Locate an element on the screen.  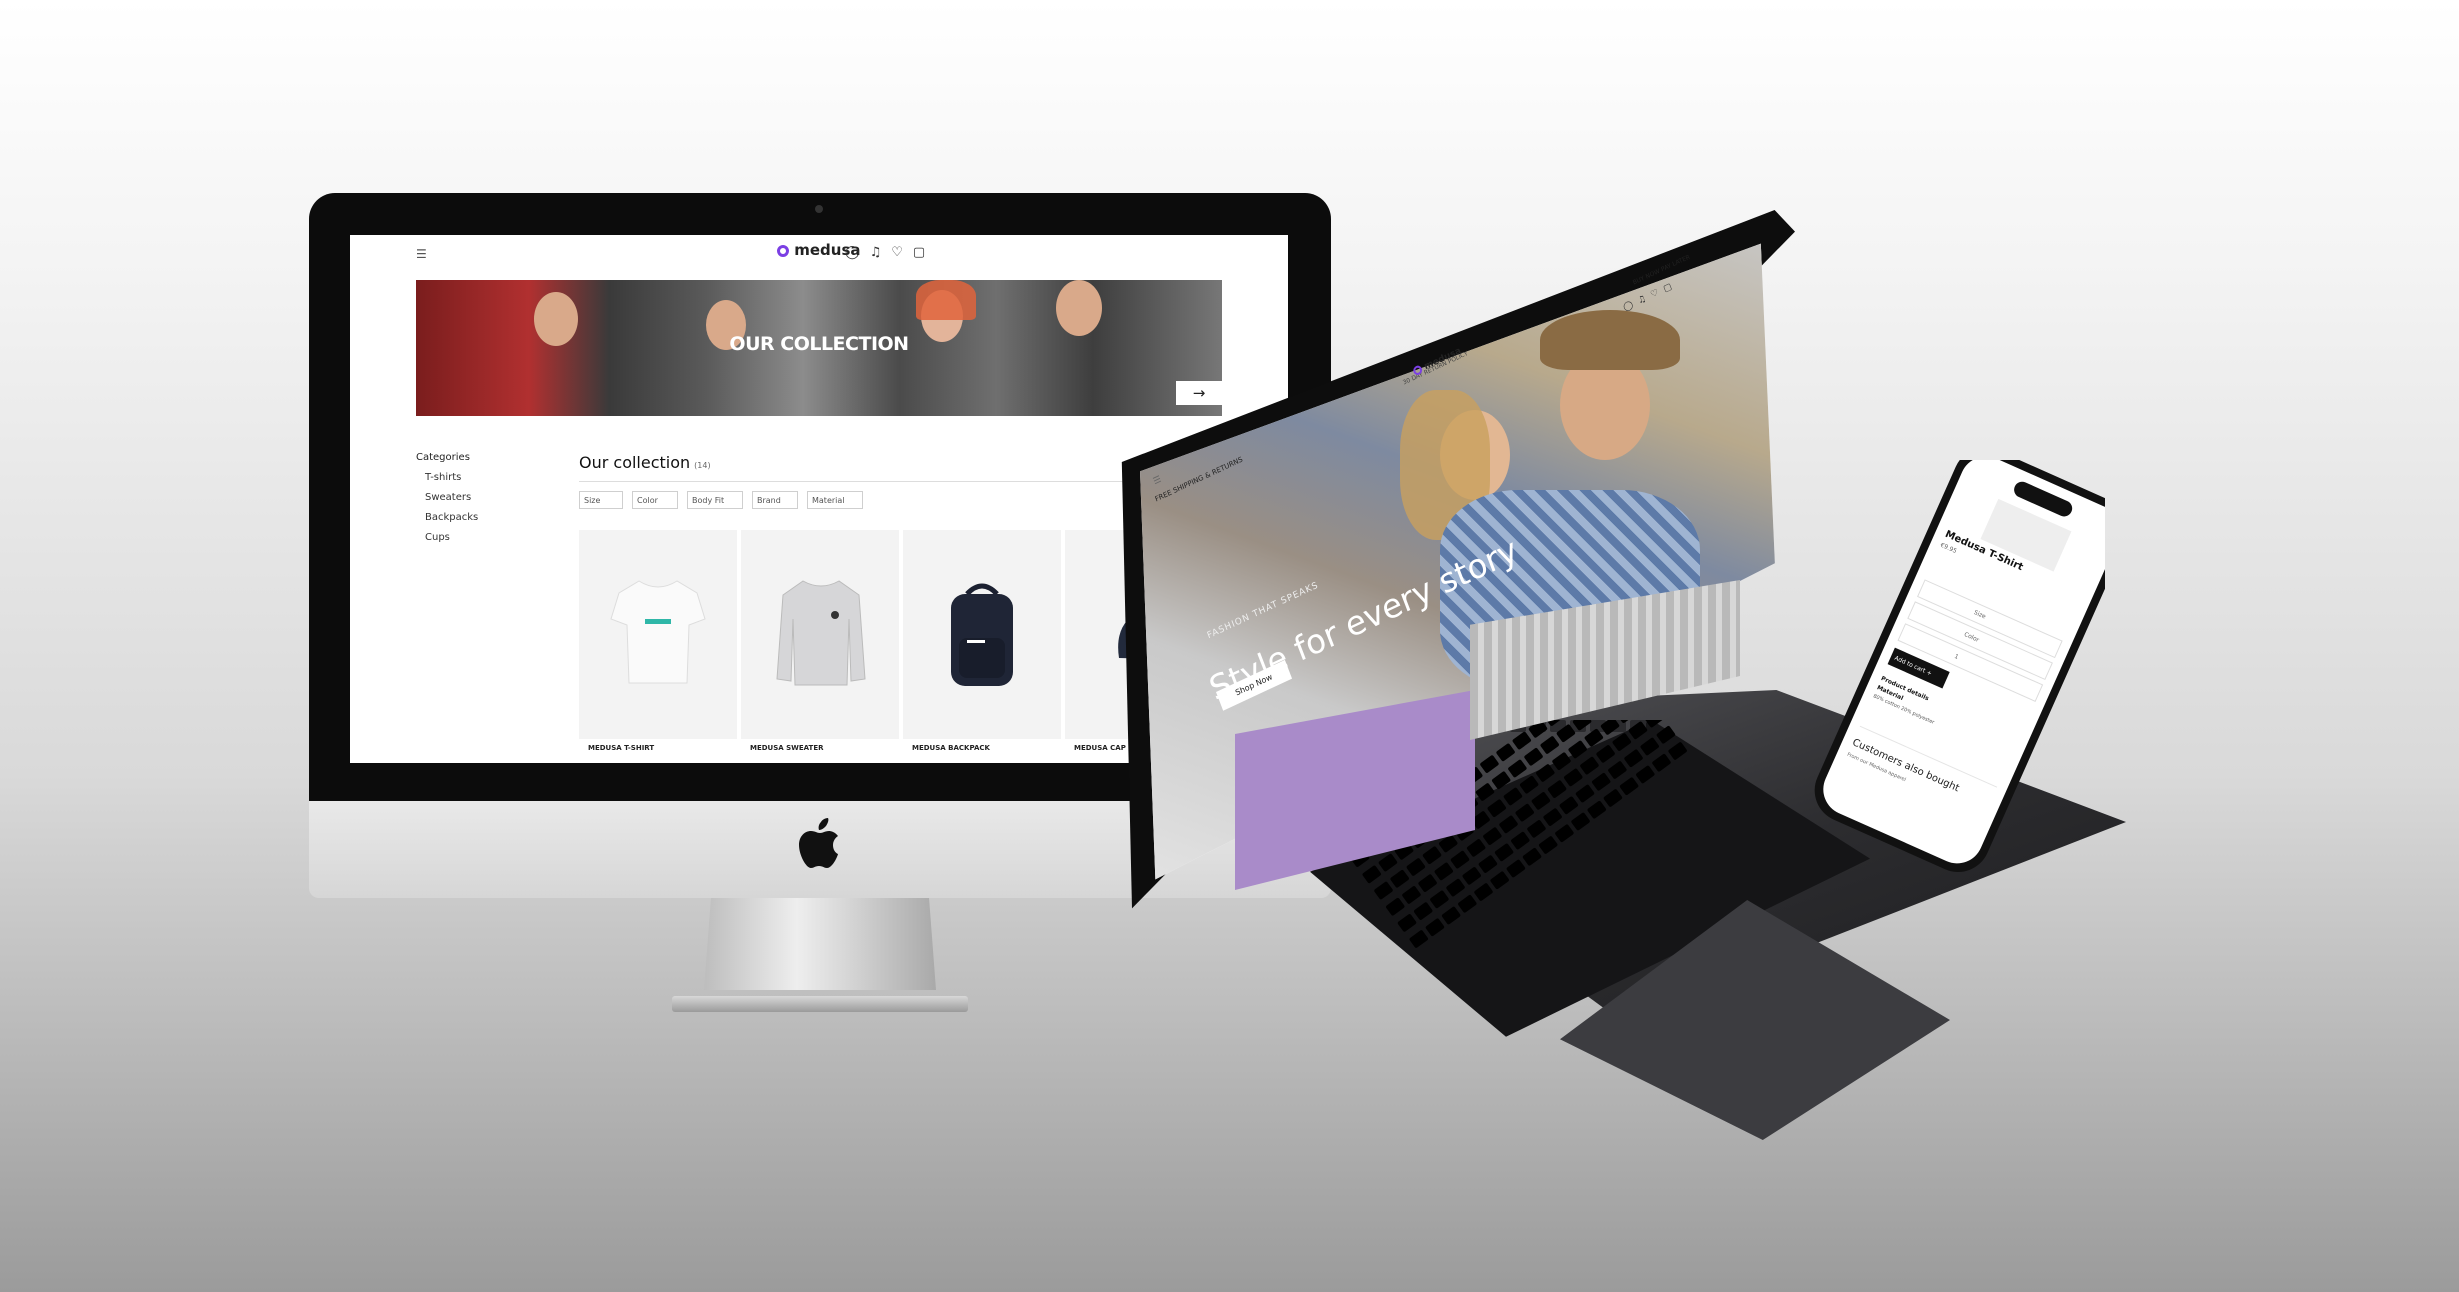
backpack-image is located at coordinates (982, 634).